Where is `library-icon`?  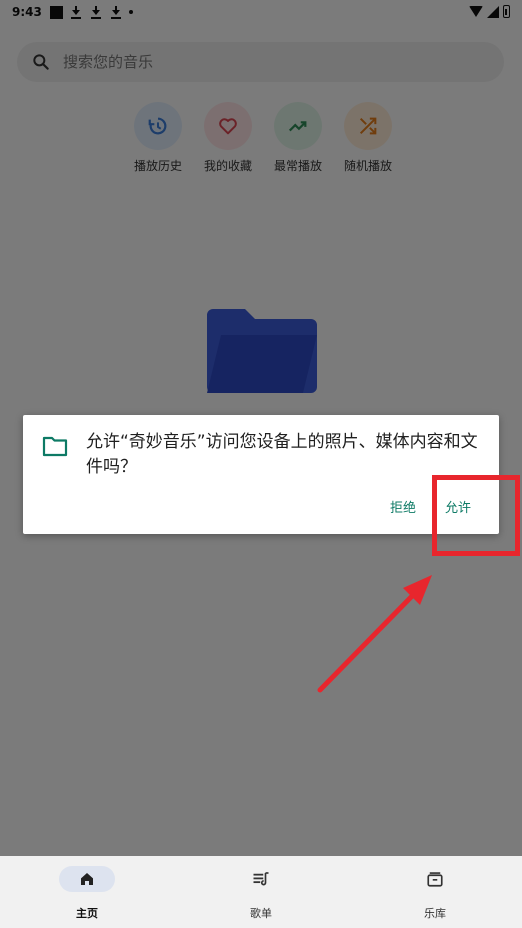 library-icon is located at coordinates (435, 879).